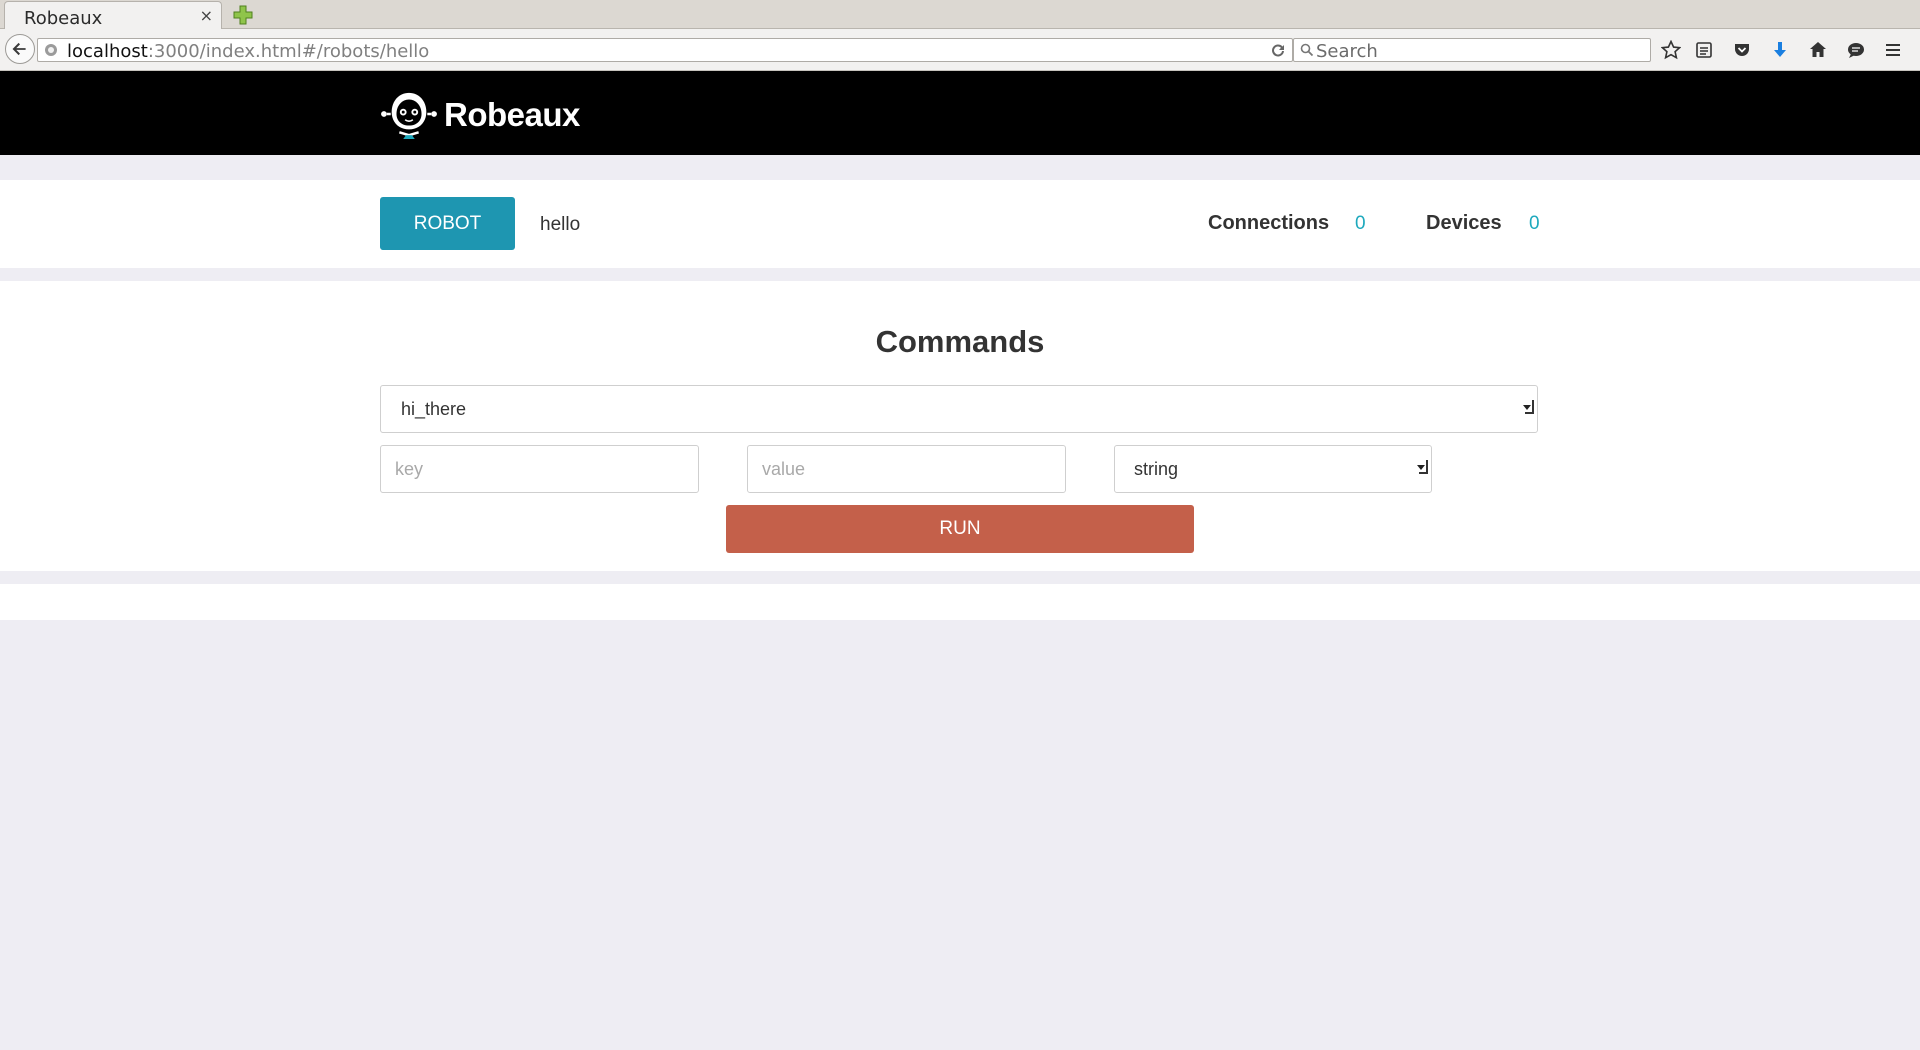  I want to click on type-select: string, so click(1273, 469).